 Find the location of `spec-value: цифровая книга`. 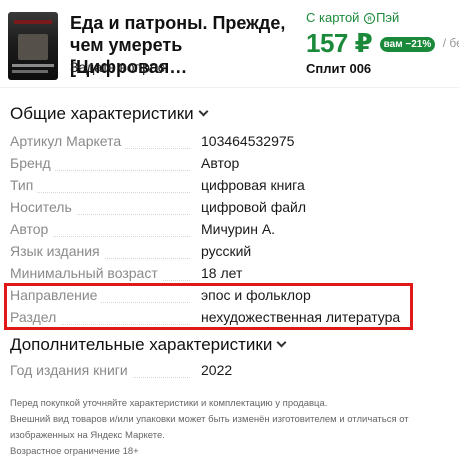

spec-value: цифровая книга is located at coordinates (253, 185).